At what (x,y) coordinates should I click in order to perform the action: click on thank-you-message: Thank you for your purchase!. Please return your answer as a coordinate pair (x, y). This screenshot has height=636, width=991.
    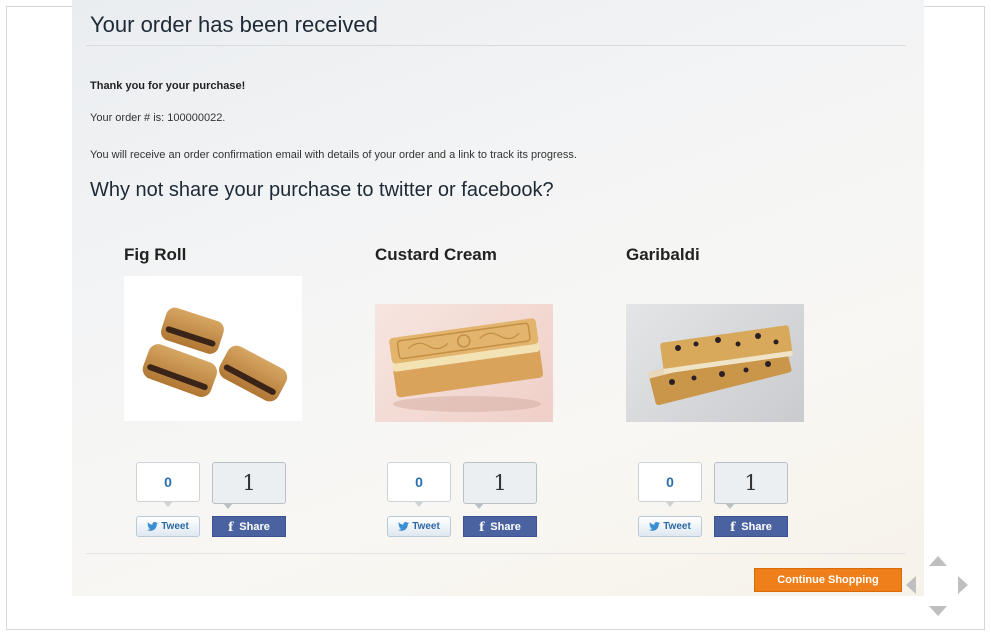
    Looking at the image, I should click on (168, 86).